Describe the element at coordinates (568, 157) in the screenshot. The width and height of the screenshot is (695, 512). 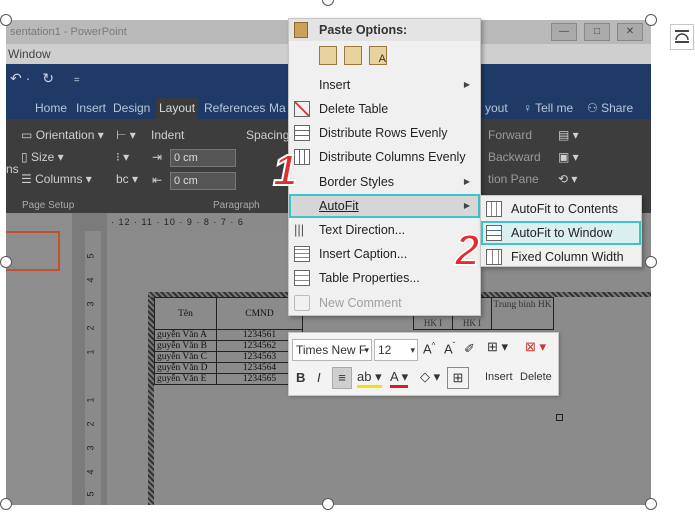
I see `group-button: ▣ ▾` at that location.